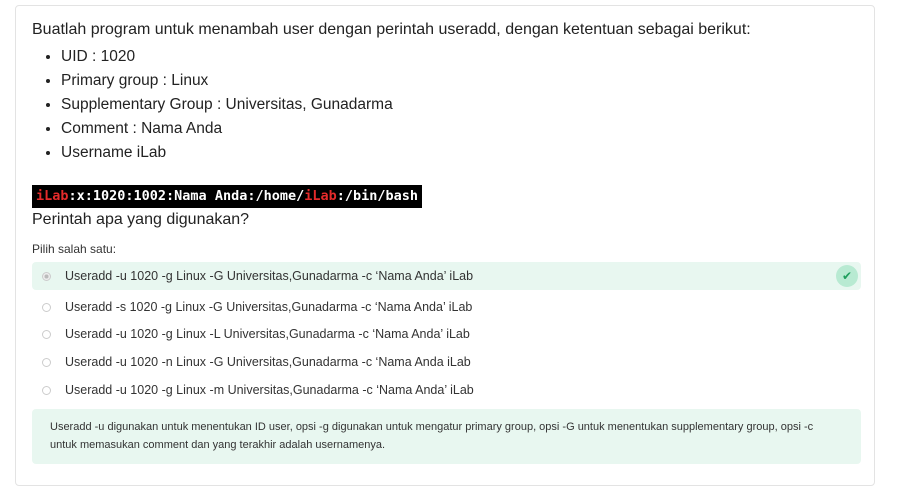 This screenshot has width=903, height=501. What do you see at coordinates (227, 57) in the screenshot?
I see `requirement-item: UID : 1020` at bounding box center [227, 57].